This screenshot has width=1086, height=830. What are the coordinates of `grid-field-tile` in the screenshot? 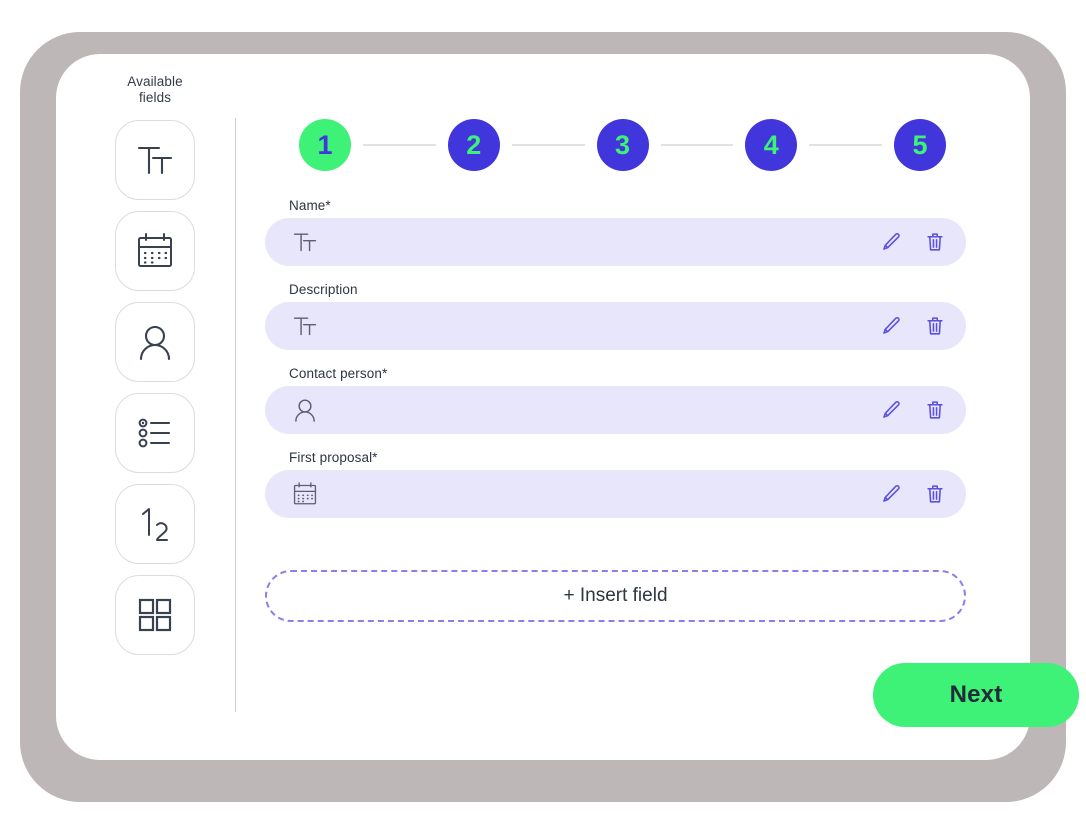 It's located at (155, 615).